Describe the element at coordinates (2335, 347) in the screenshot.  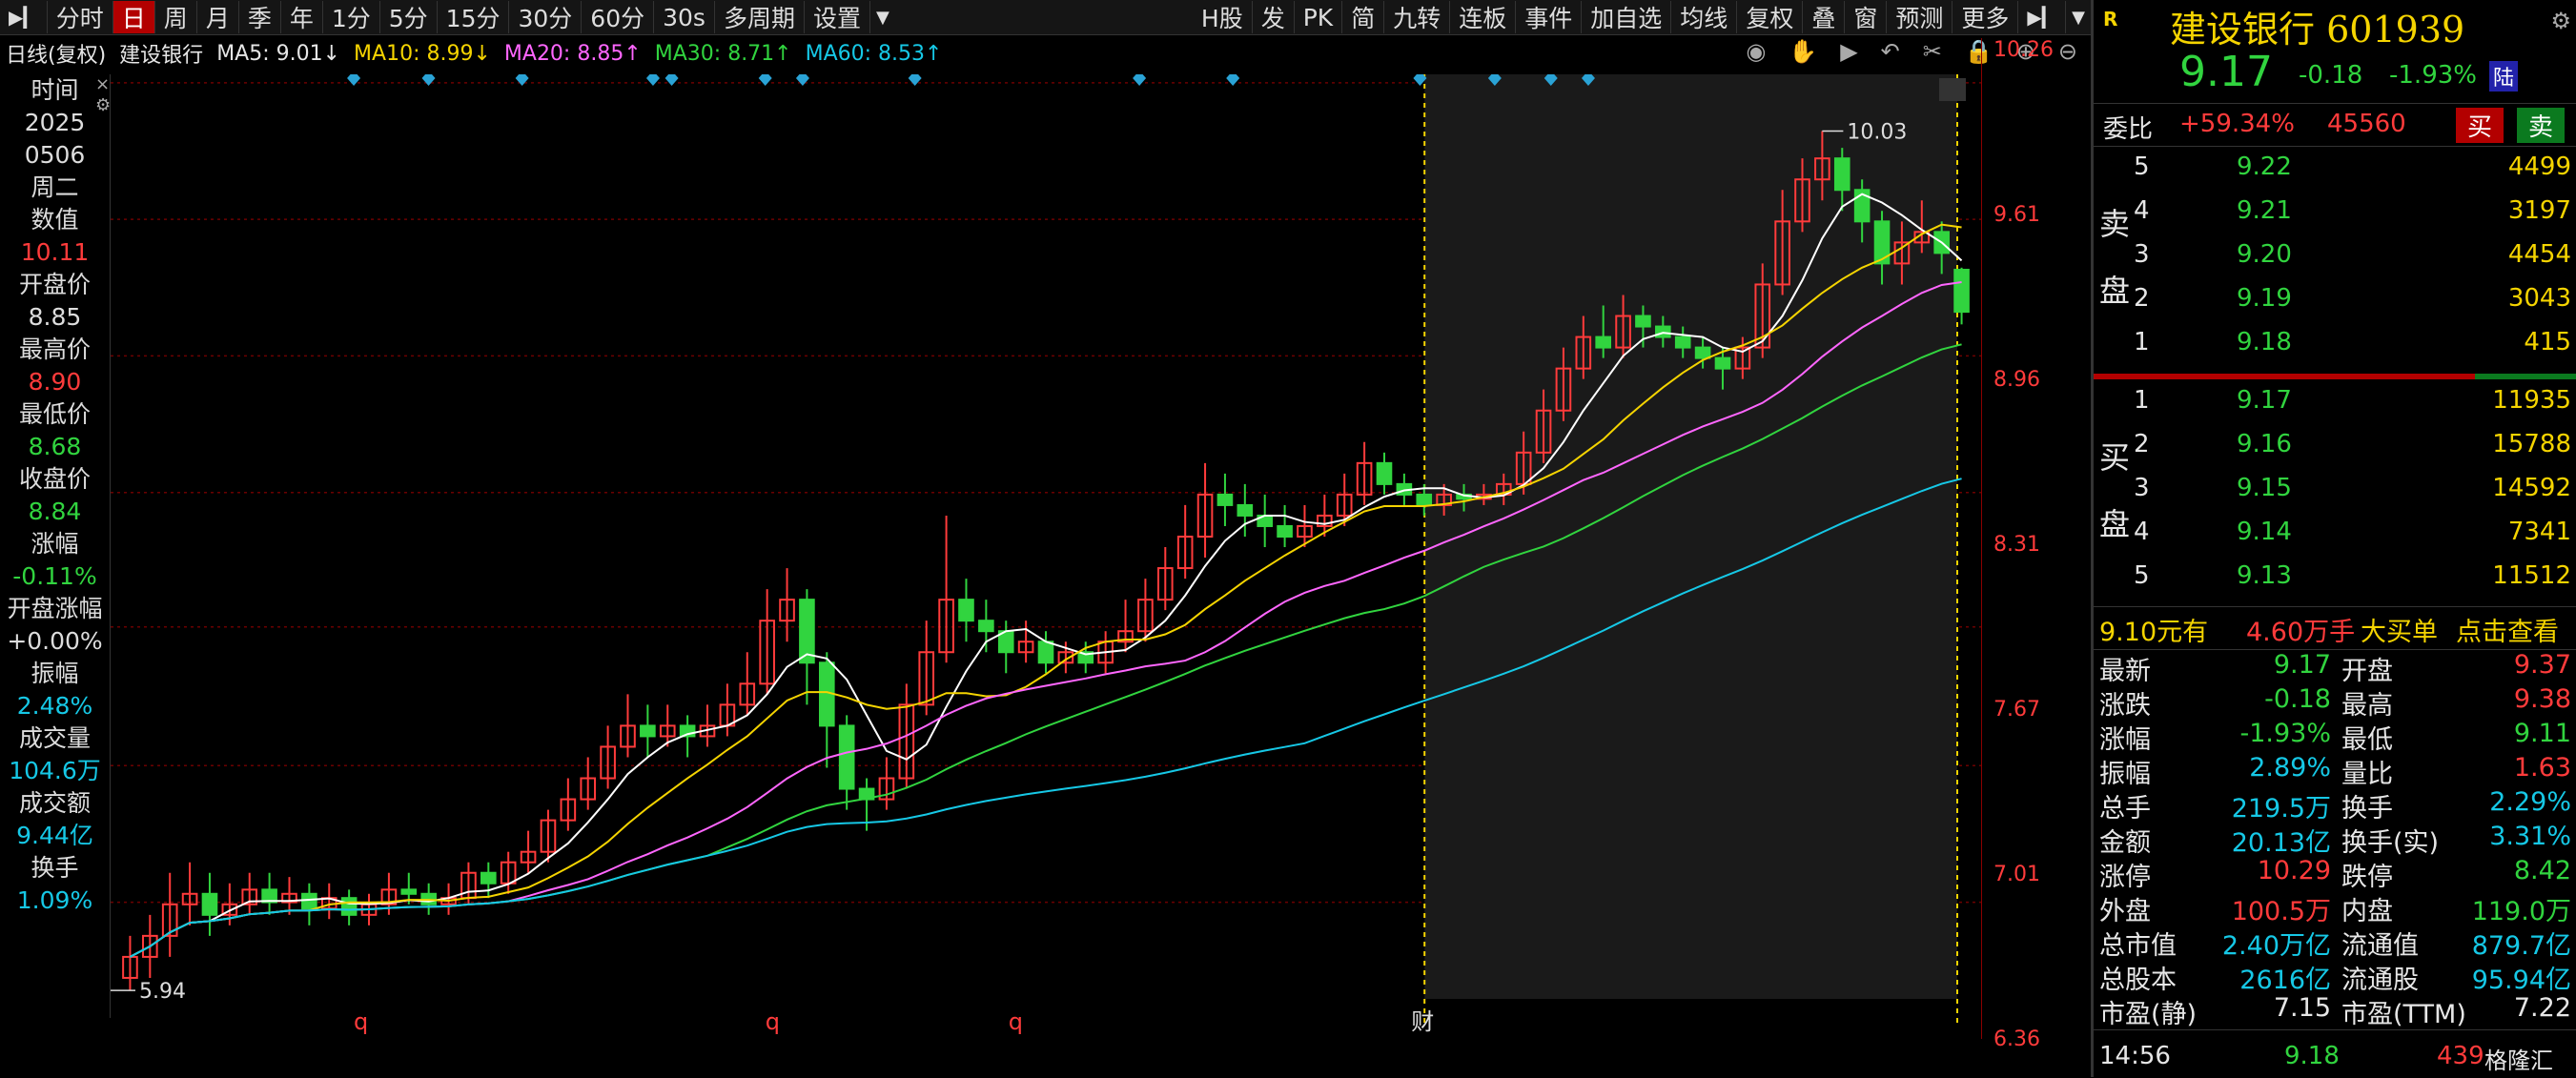
I see `ask-row: 1 9.18 415` at that location.